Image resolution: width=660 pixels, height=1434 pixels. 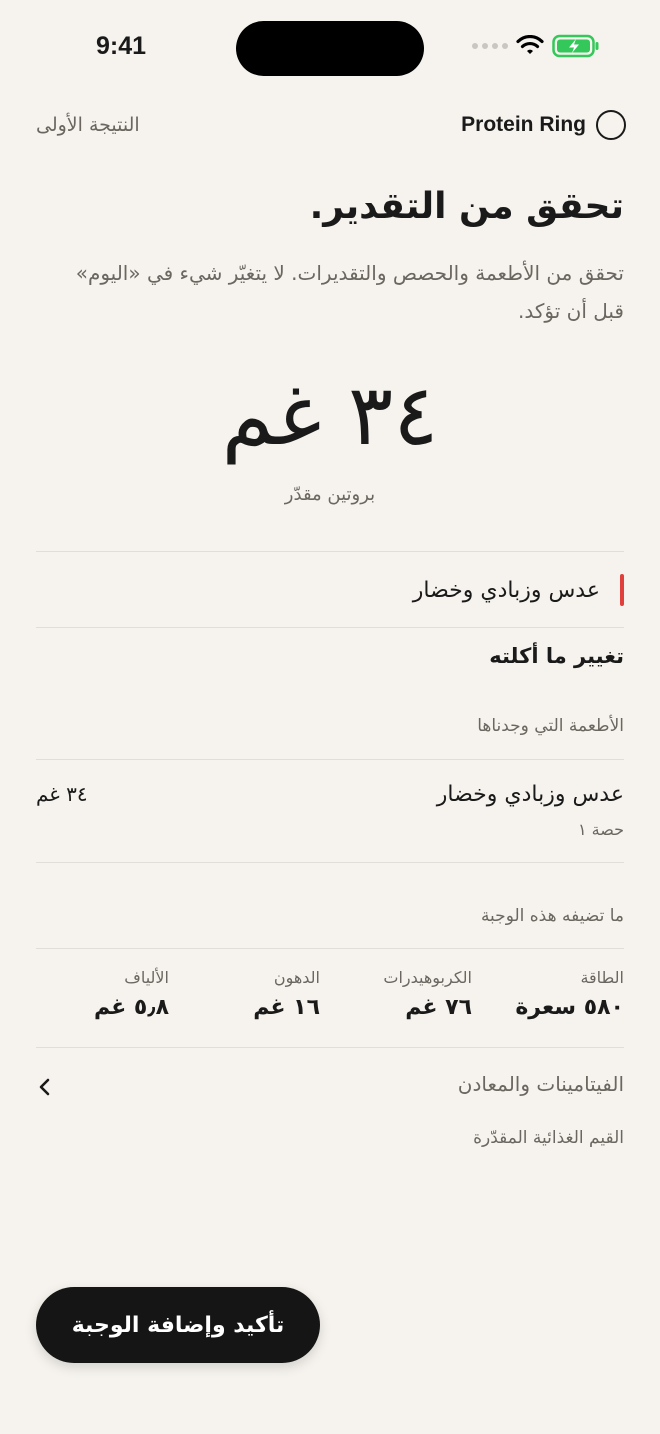 I want to click on vitamins-label: الفيتامينات والمعادن, so click(x=540, y=1084).